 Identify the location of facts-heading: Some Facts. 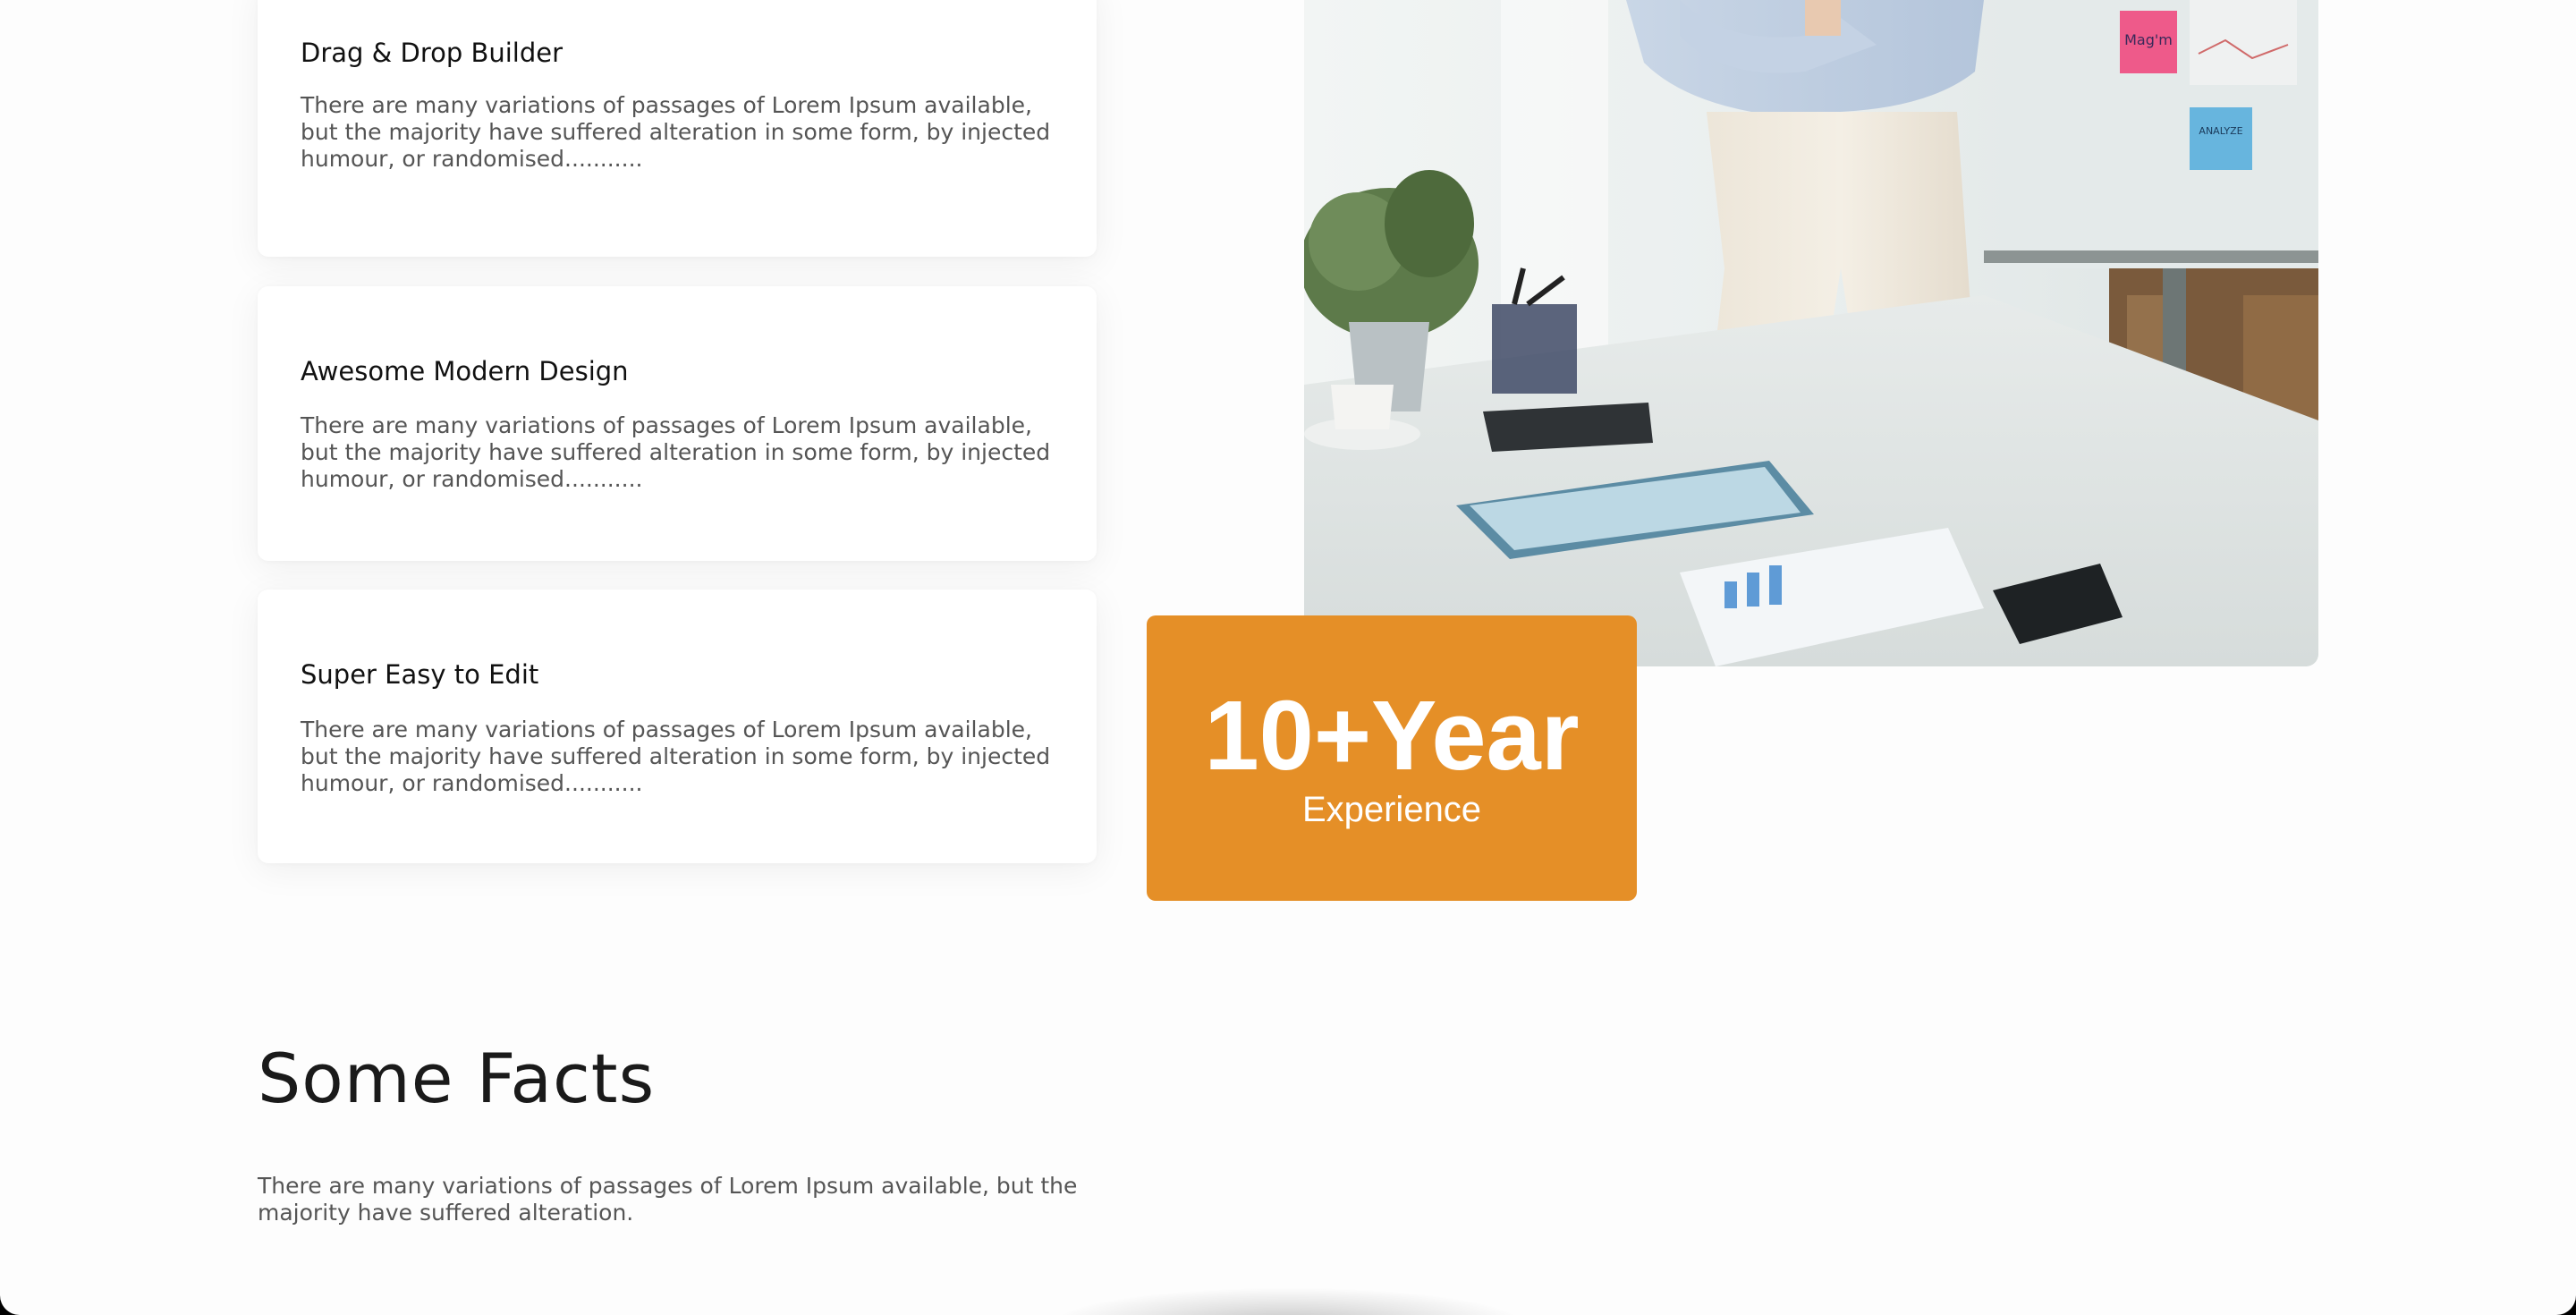
(457, 1078).